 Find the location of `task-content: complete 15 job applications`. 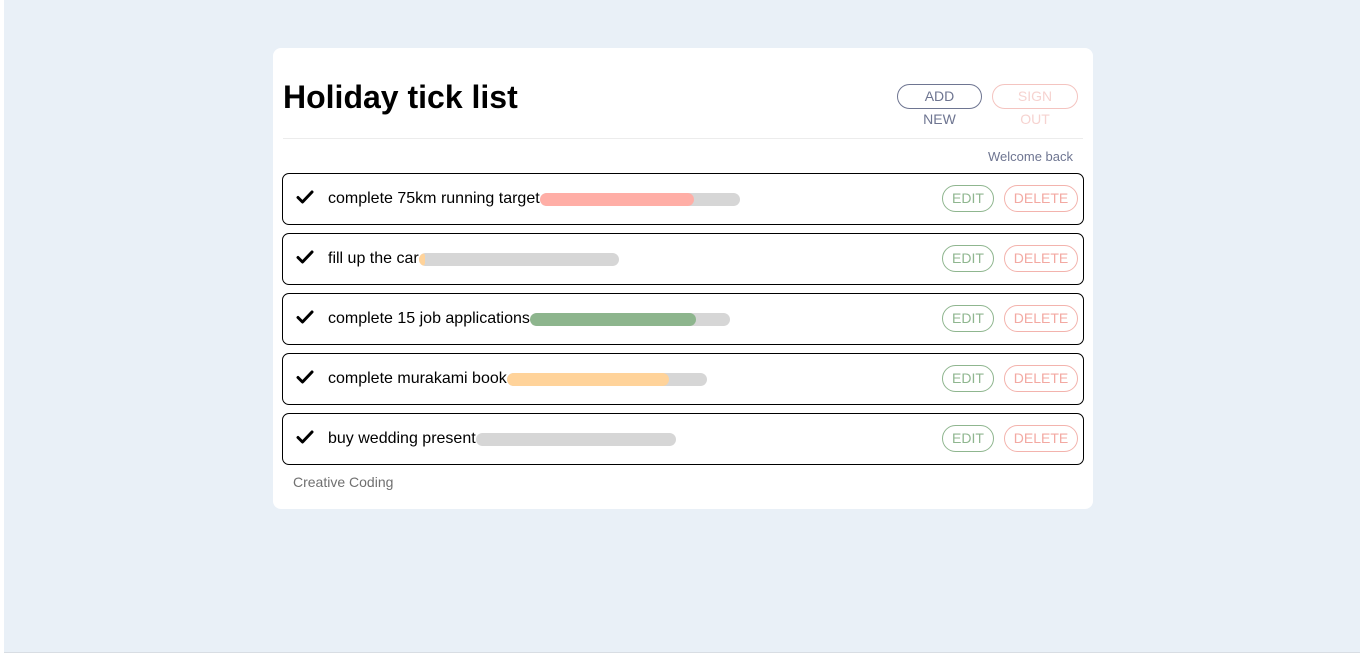

task-content: complete 15 job applications is located at coordinates (529, 319).